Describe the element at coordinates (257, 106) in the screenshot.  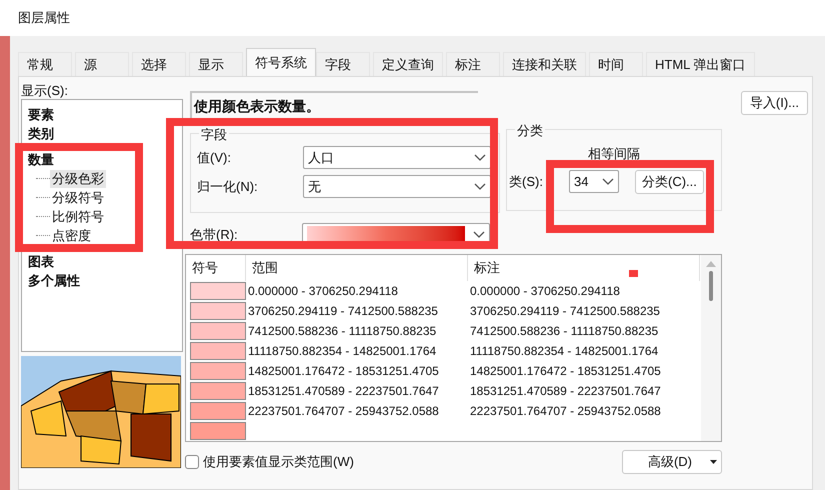
I see `renderer-heading: 使用颜色表示数量。` at that location.